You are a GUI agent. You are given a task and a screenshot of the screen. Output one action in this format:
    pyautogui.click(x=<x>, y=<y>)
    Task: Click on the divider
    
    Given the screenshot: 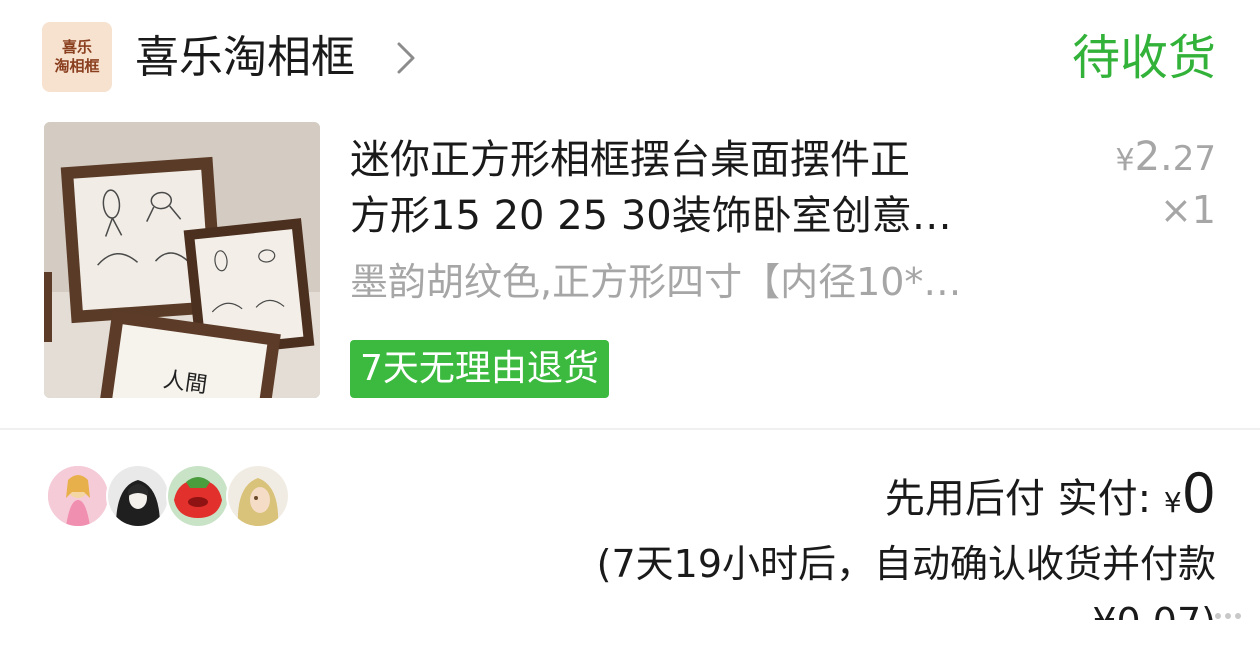 What is the action you would take?
    pyautogui.click(x=630, y=429)
    